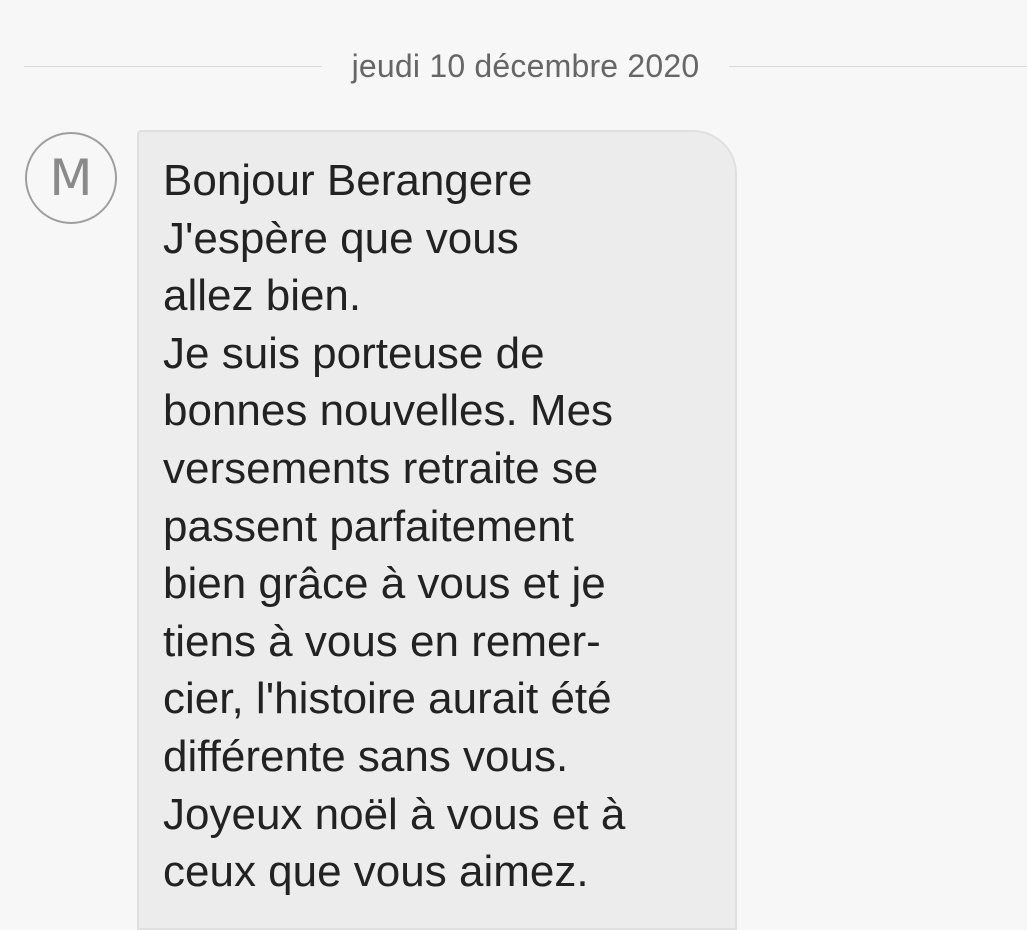 The height and width of the screenshot is (930, 1027). I want to click on message-line: tiens à vous en remer-, so click(382, 641).